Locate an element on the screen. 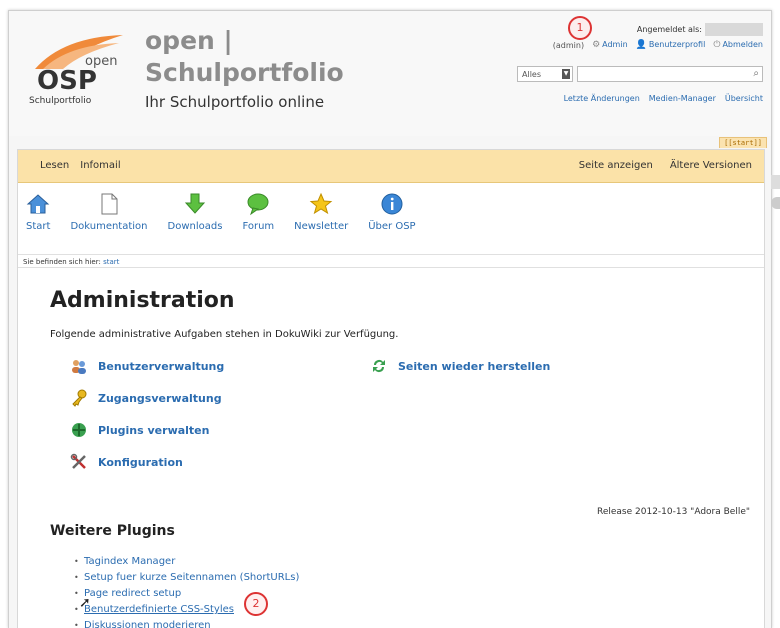 The image size is (780, 628). profile-link: 👤 Benutzerprofil is located at coordinates (671, 45).